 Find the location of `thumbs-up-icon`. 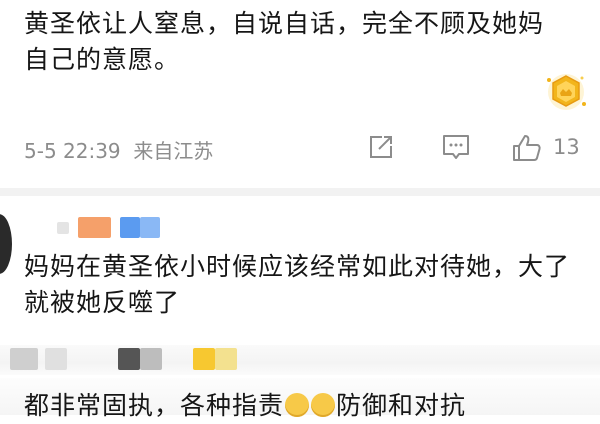

thumbs-up-icon is located at coordinates (527, 148).